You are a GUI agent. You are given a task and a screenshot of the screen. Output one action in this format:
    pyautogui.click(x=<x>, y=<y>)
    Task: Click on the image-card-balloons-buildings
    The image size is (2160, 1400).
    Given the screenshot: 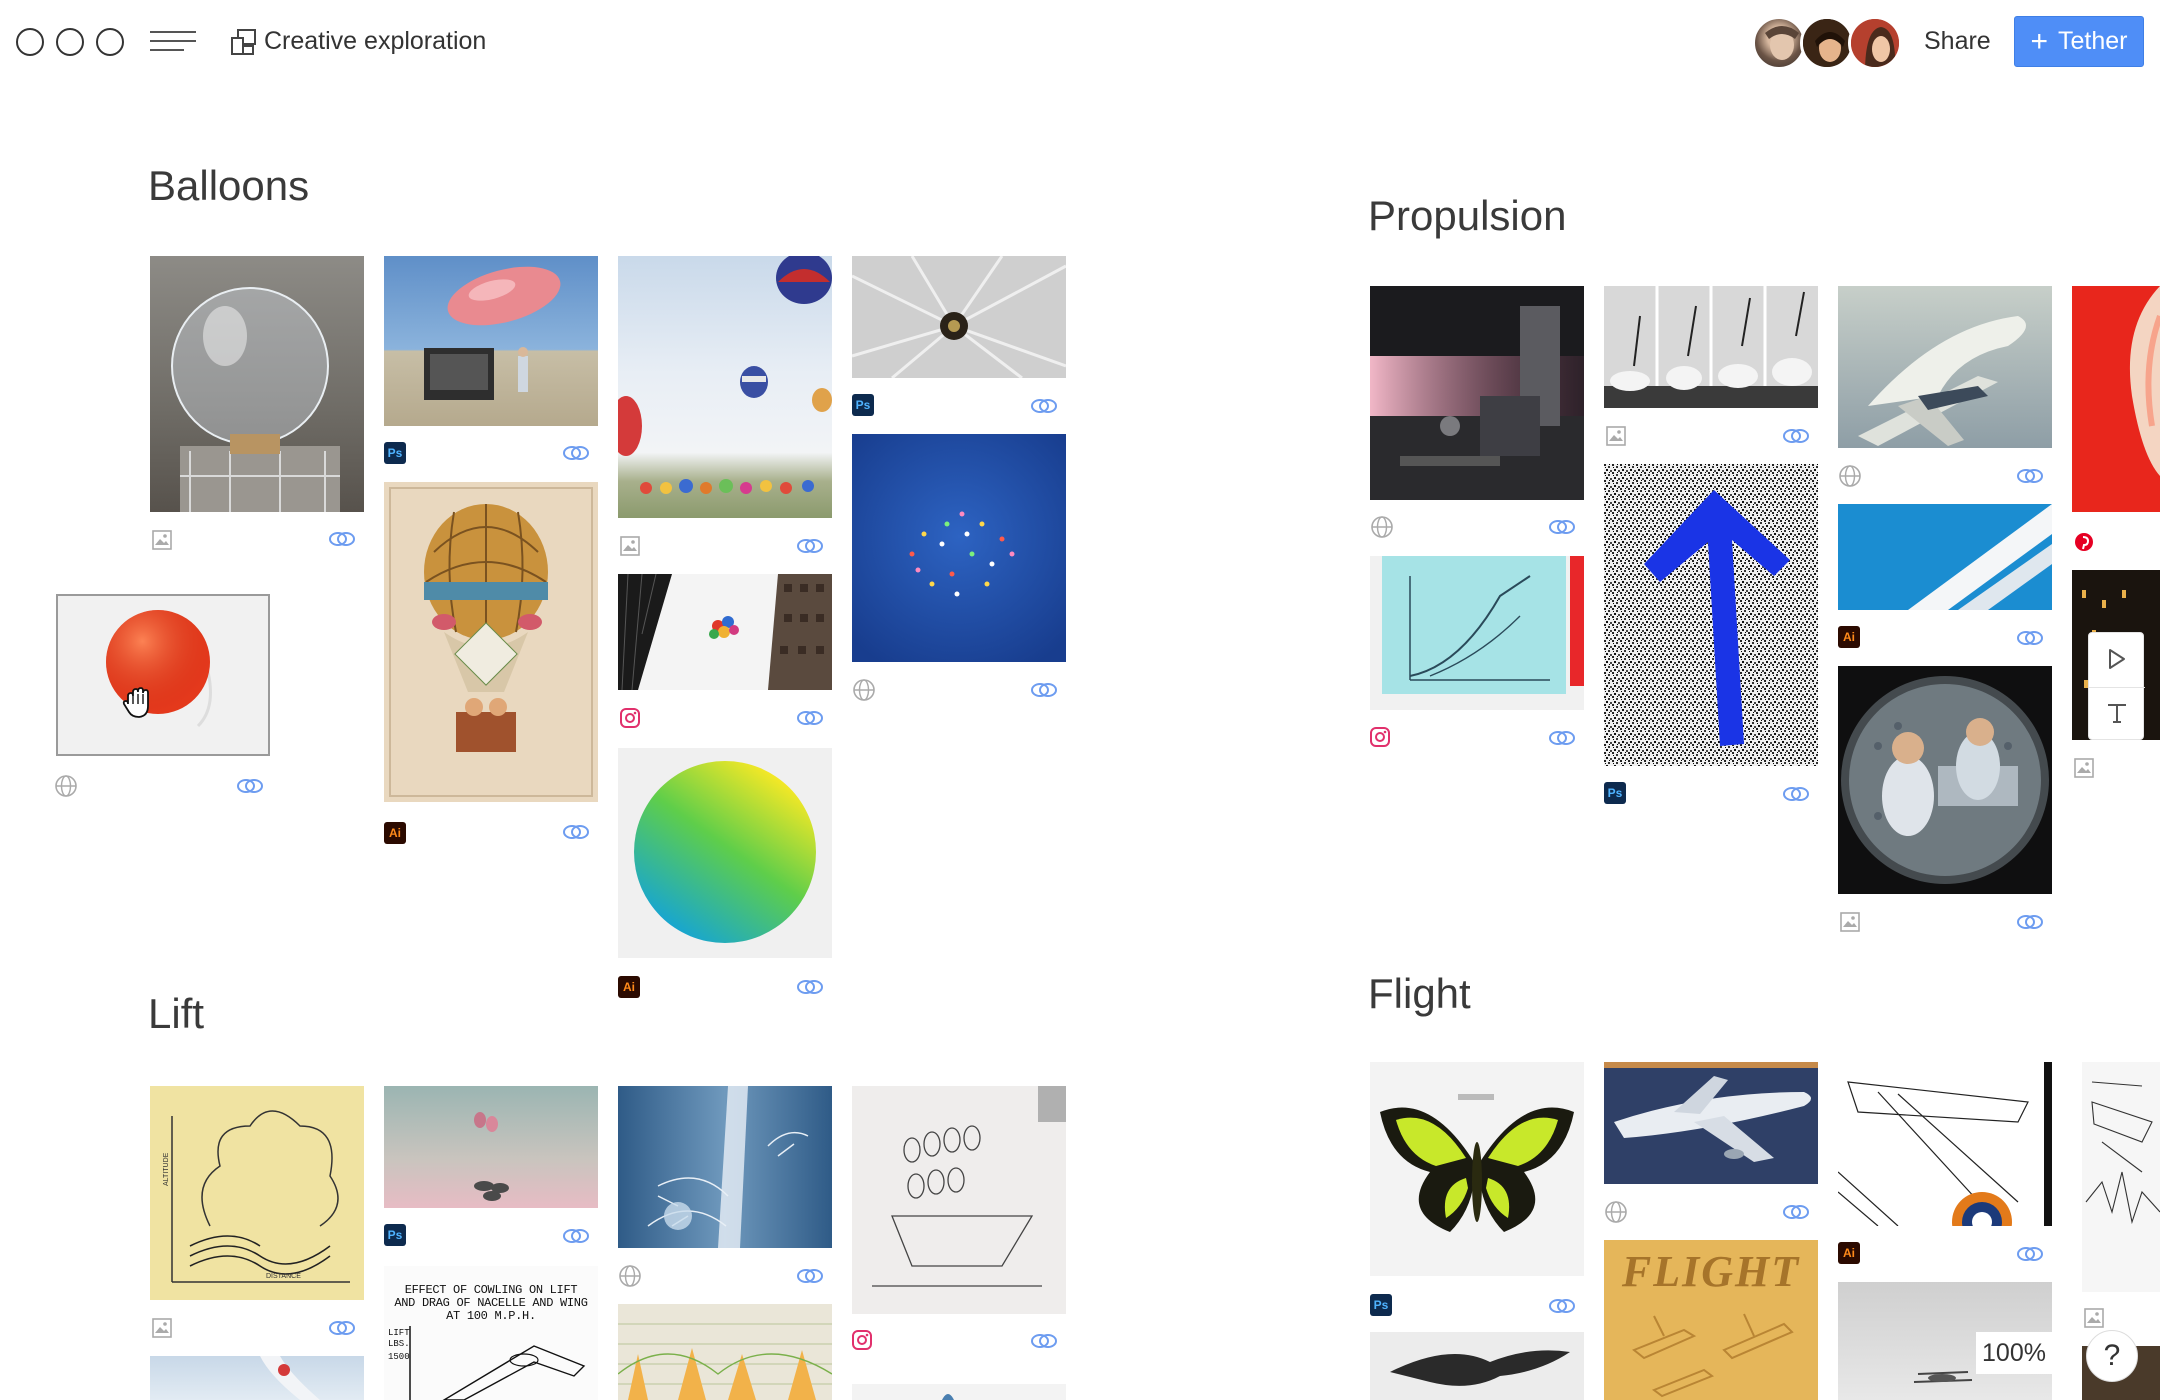 What is the action you would take?
    pyautogui.click(x=725, y=632)
    